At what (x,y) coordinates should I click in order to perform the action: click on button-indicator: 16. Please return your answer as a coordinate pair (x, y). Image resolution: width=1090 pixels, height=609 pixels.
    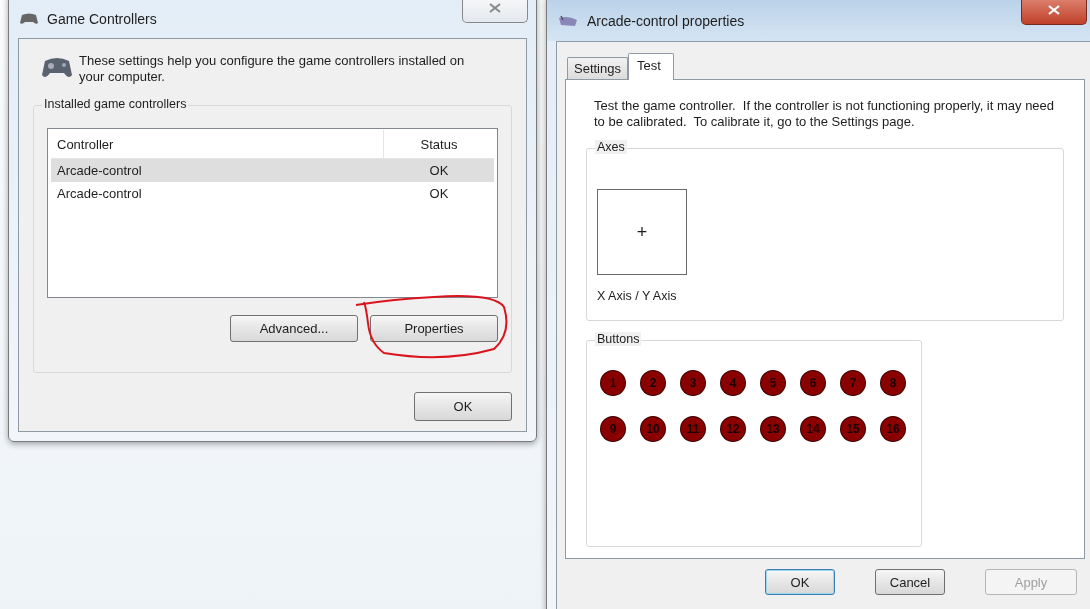
    Looking at the image, I should click on (893, 429).